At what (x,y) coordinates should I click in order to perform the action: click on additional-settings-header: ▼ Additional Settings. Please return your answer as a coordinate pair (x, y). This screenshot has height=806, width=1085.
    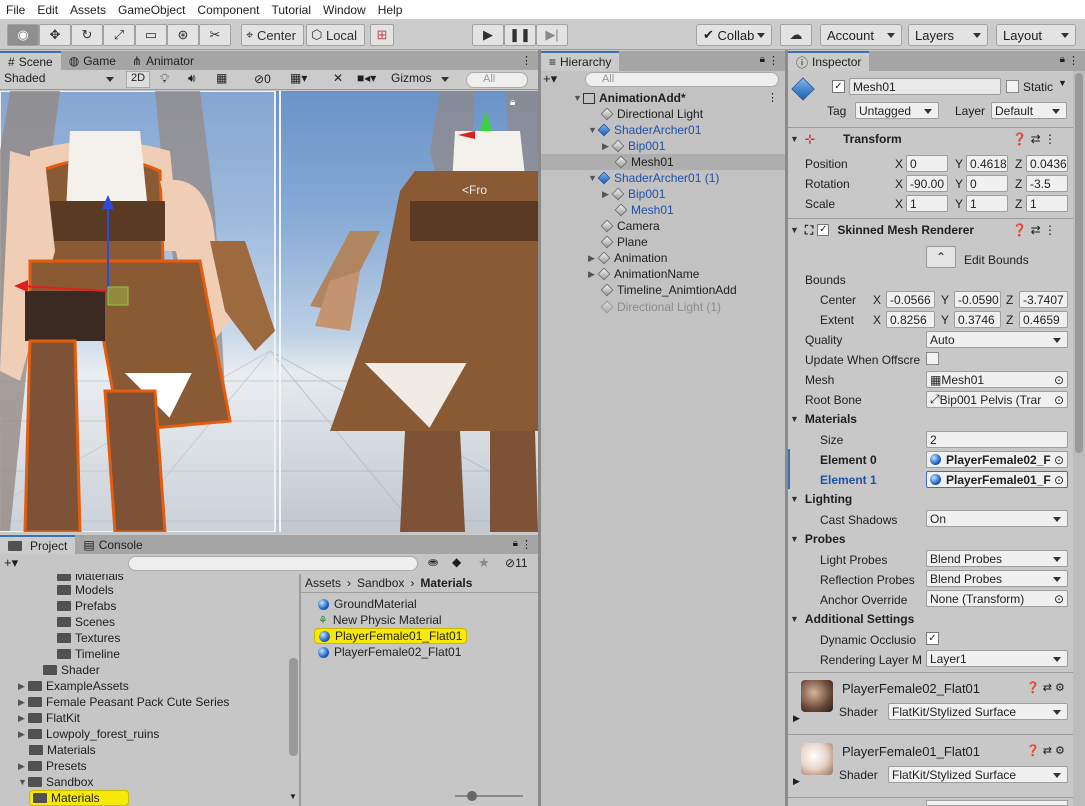
    Looking at the image, I should click on (852, 619).